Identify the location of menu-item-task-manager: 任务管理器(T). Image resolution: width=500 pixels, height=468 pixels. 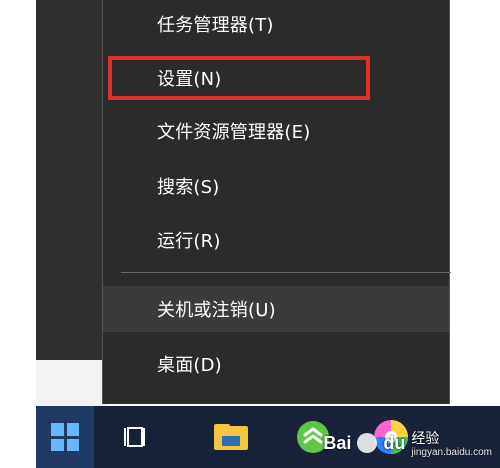
(276, 24).